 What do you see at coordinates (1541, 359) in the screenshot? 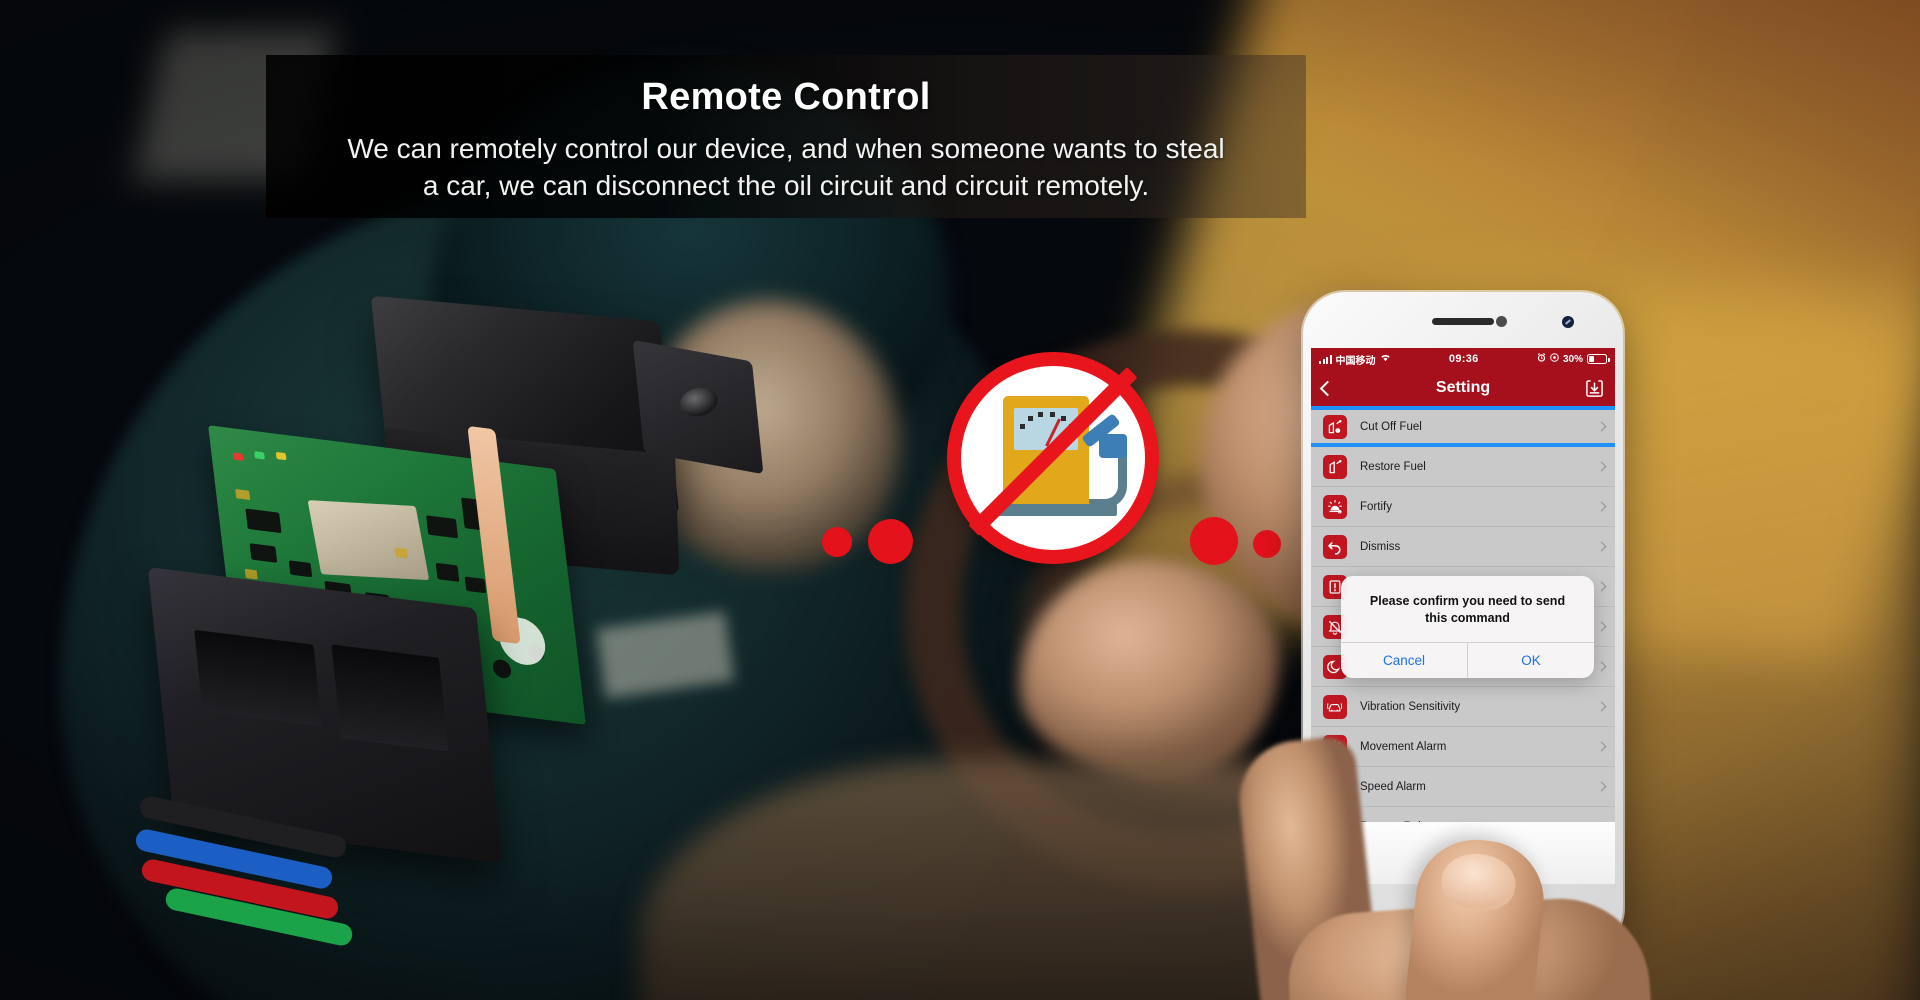
I see `alarm-icon` at bounding box center [1541, 359].